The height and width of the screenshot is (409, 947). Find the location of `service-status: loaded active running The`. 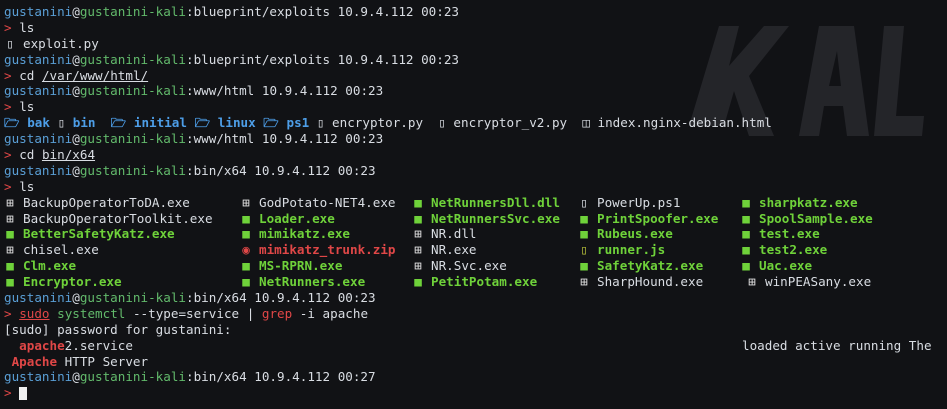

service-status: loaded active running The is located at coordinates (837, 345).